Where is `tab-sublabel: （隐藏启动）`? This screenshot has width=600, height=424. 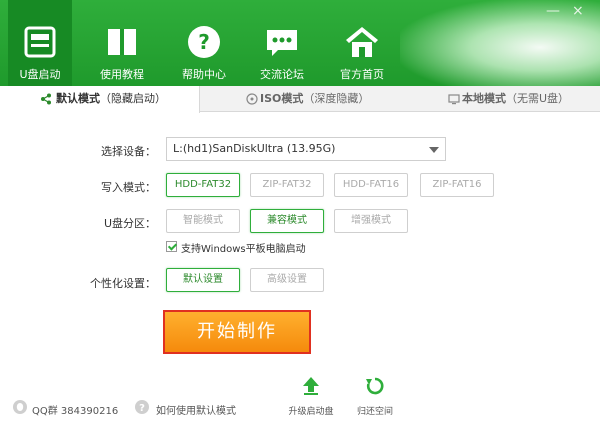
tab-sublabel: （隐藏启动） is located at coordinates (133, 98).